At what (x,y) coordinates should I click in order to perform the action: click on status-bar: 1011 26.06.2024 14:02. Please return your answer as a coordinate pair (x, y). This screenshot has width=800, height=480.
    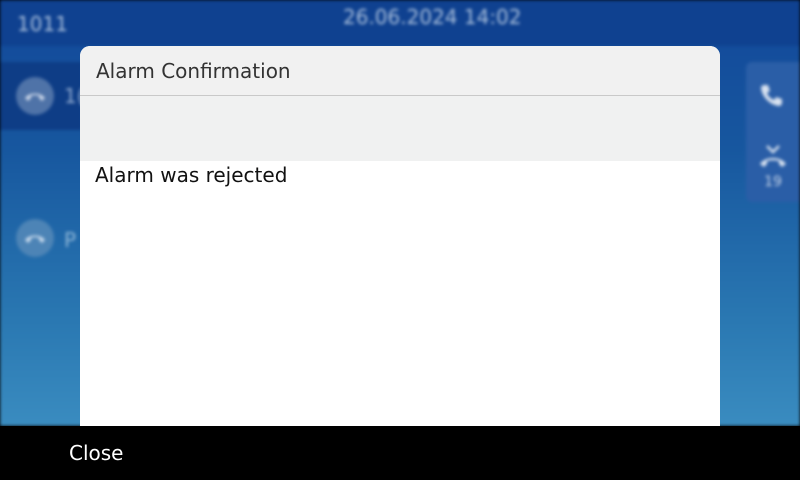
    Looking at the image, I should click on (400, 23).